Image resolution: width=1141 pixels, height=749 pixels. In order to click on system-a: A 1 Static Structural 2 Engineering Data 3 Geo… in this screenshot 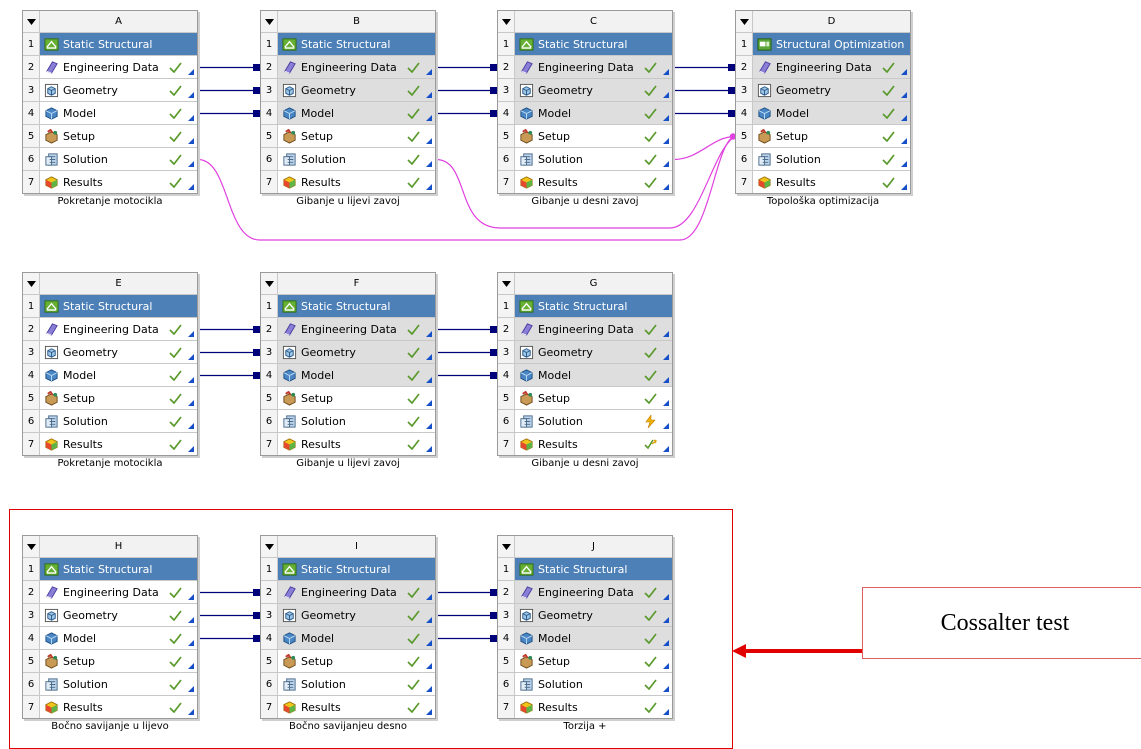, I will do `click(110, 108)`.